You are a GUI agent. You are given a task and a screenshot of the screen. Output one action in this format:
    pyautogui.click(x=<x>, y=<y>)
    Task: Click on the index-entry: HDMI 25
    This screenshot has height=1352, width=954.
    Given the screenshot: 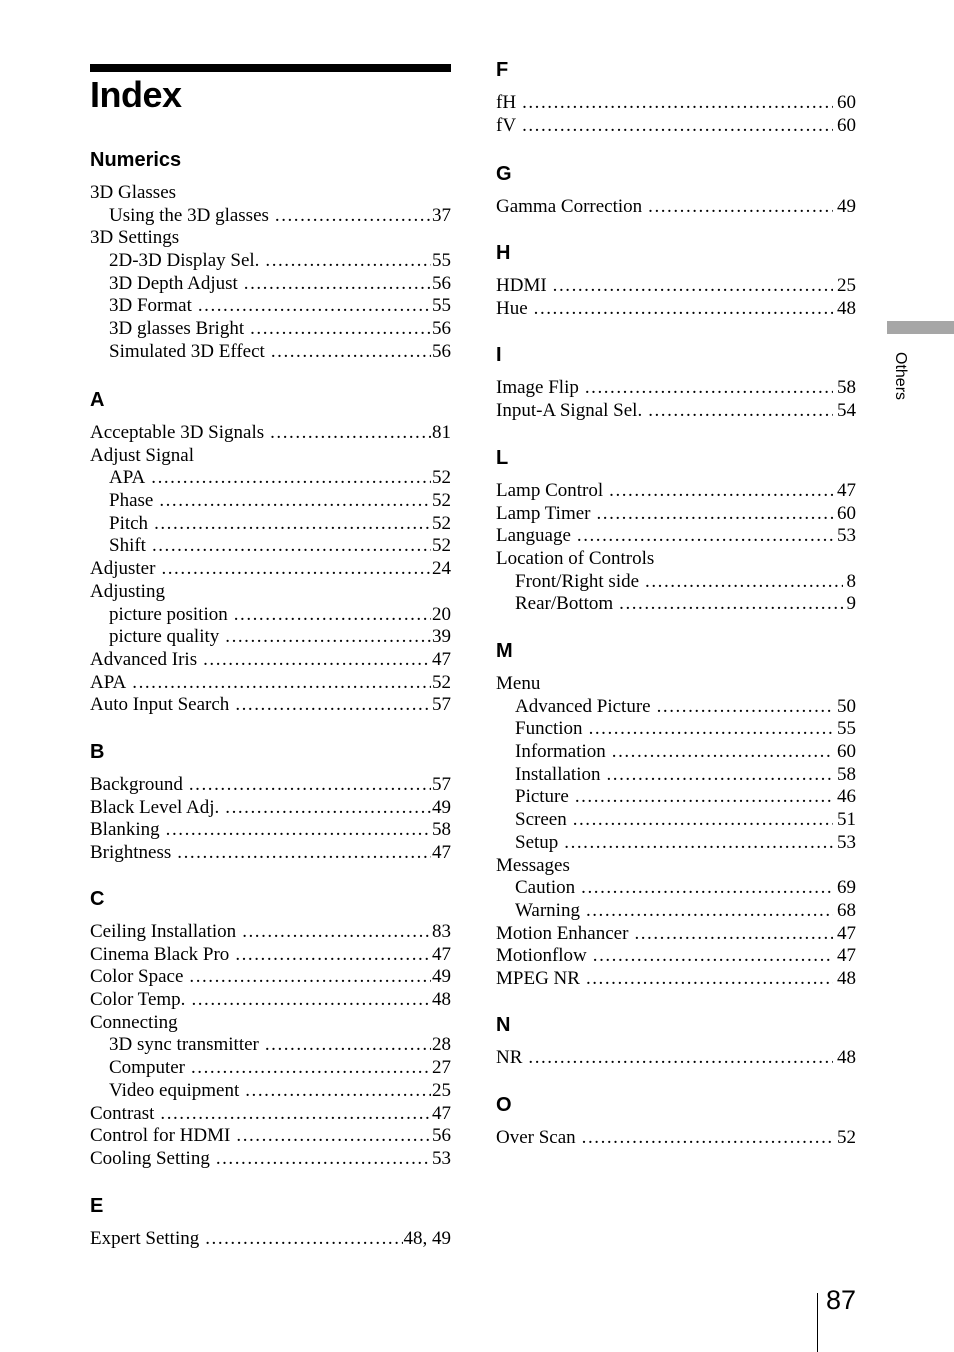 What is the action you would take?
    pyautogui.click(x=676, y=286)
    